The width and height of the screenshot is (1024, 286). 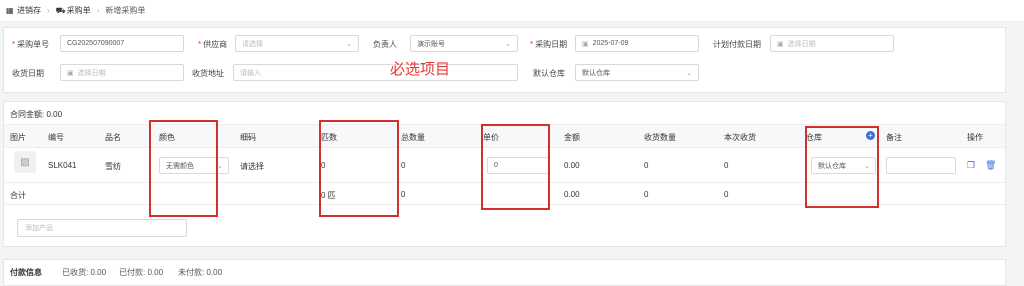 I want to click on default-warehouse-select: 默认仓库 ⌄, so click(x=637, y=72).